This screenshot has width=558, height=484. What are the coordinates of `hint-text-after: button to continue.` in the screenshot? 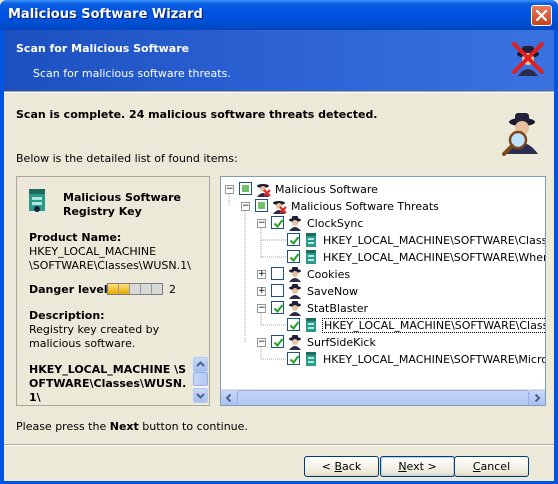 It's located at (193, 426).